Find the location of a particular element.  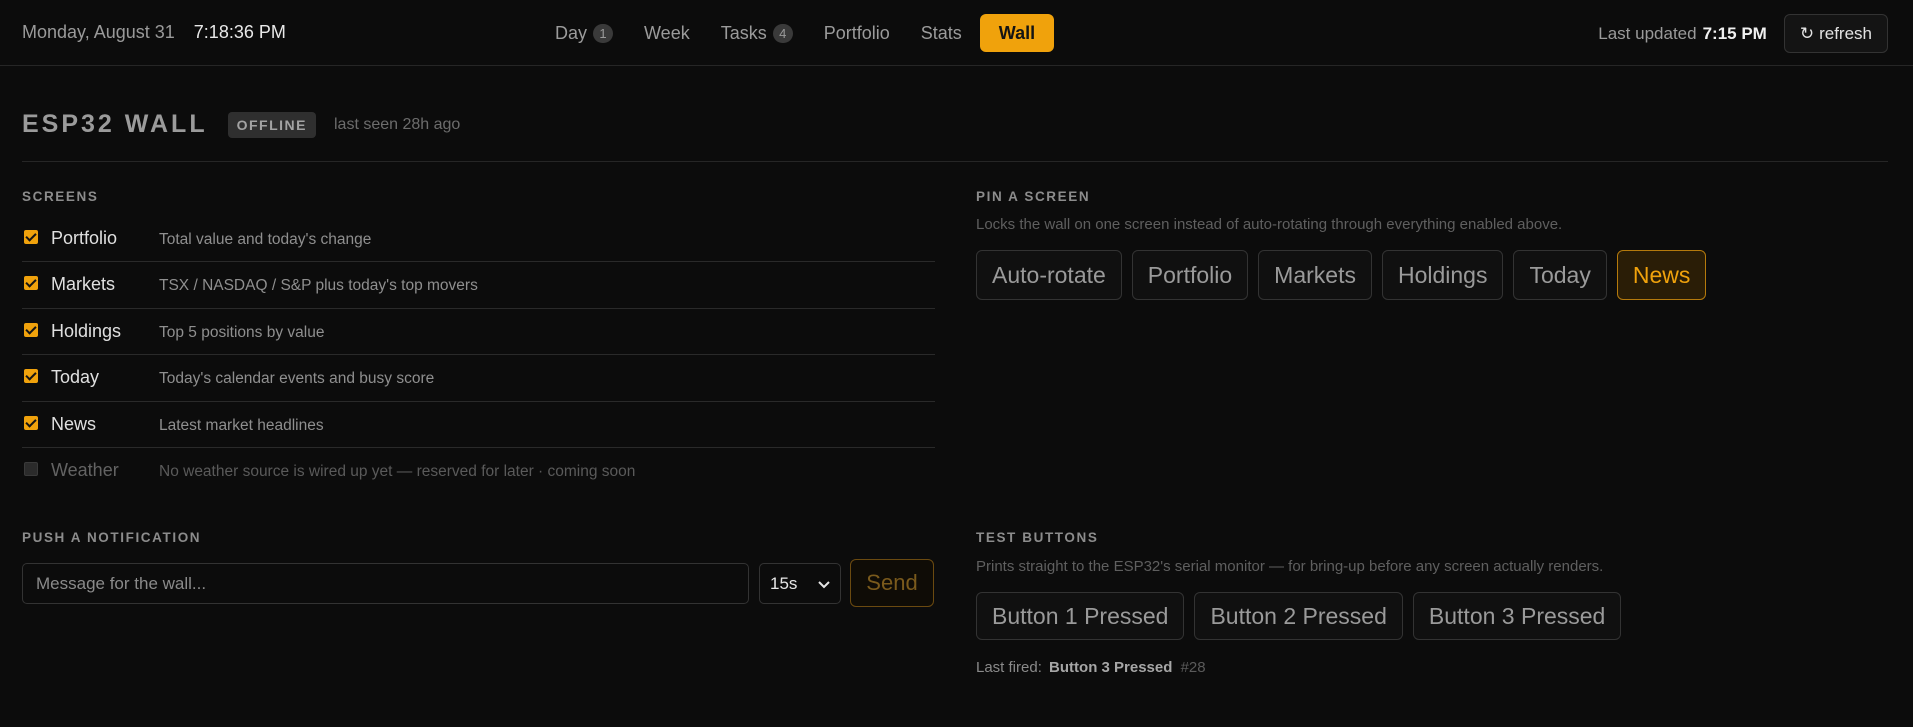

nav-portfolio: Portfolio is located at coordinates (857, 33).